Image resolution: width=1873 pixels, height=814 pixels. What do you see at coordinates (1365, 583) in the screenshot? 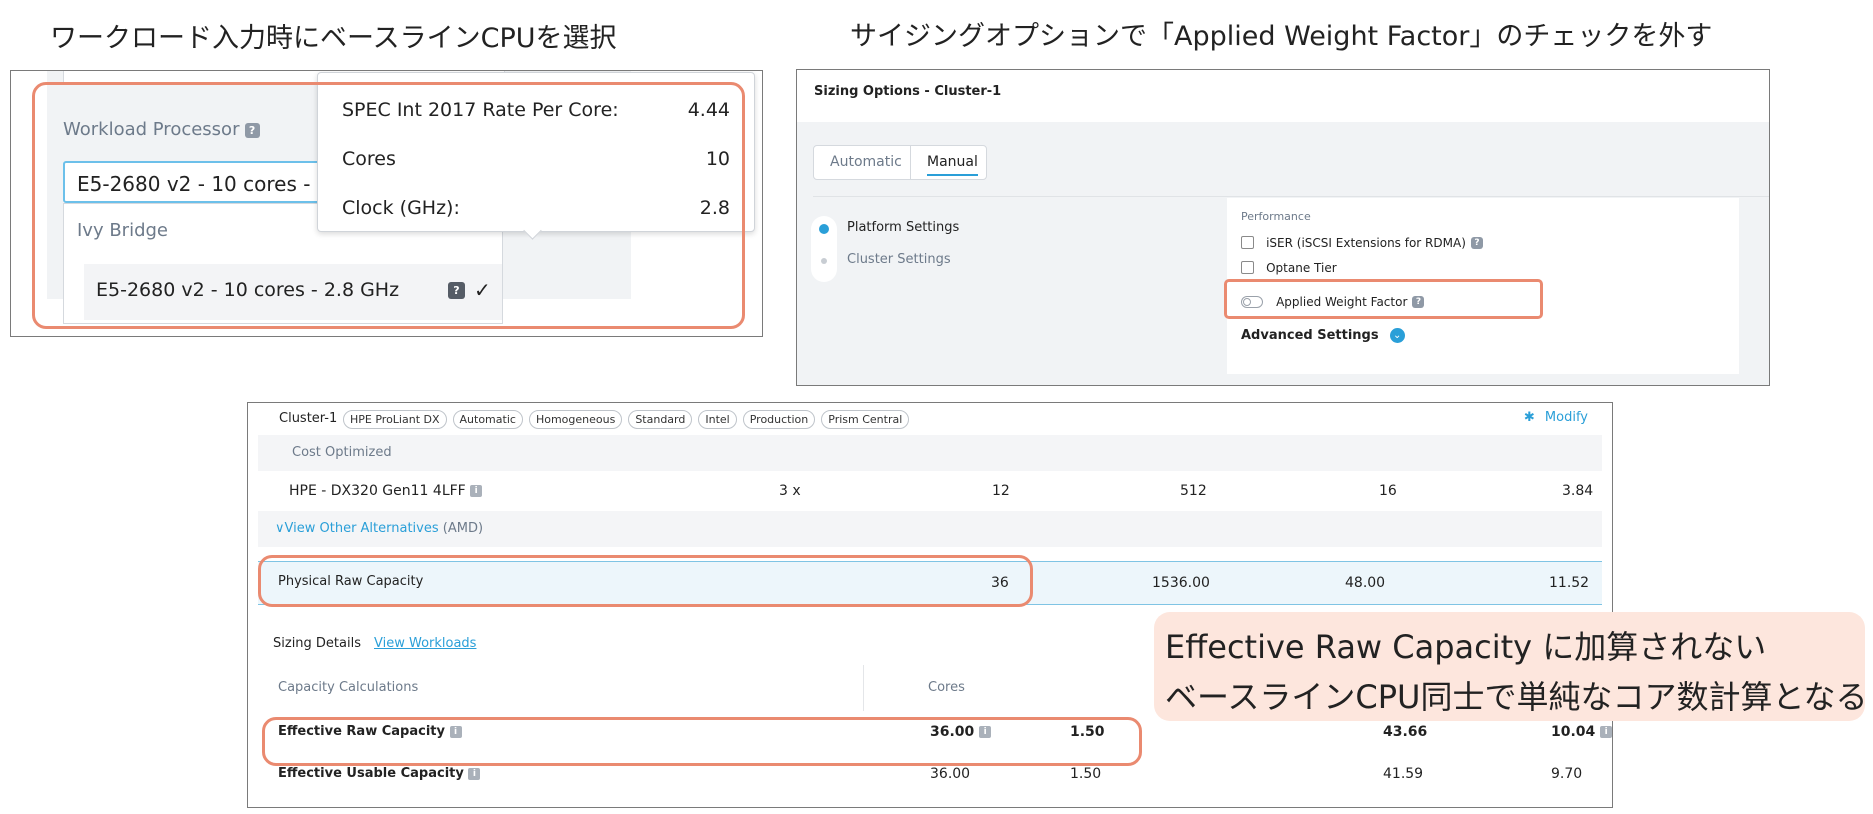
I see `physical-raw-drives: 48.00` at bounding box center [1365, 583].